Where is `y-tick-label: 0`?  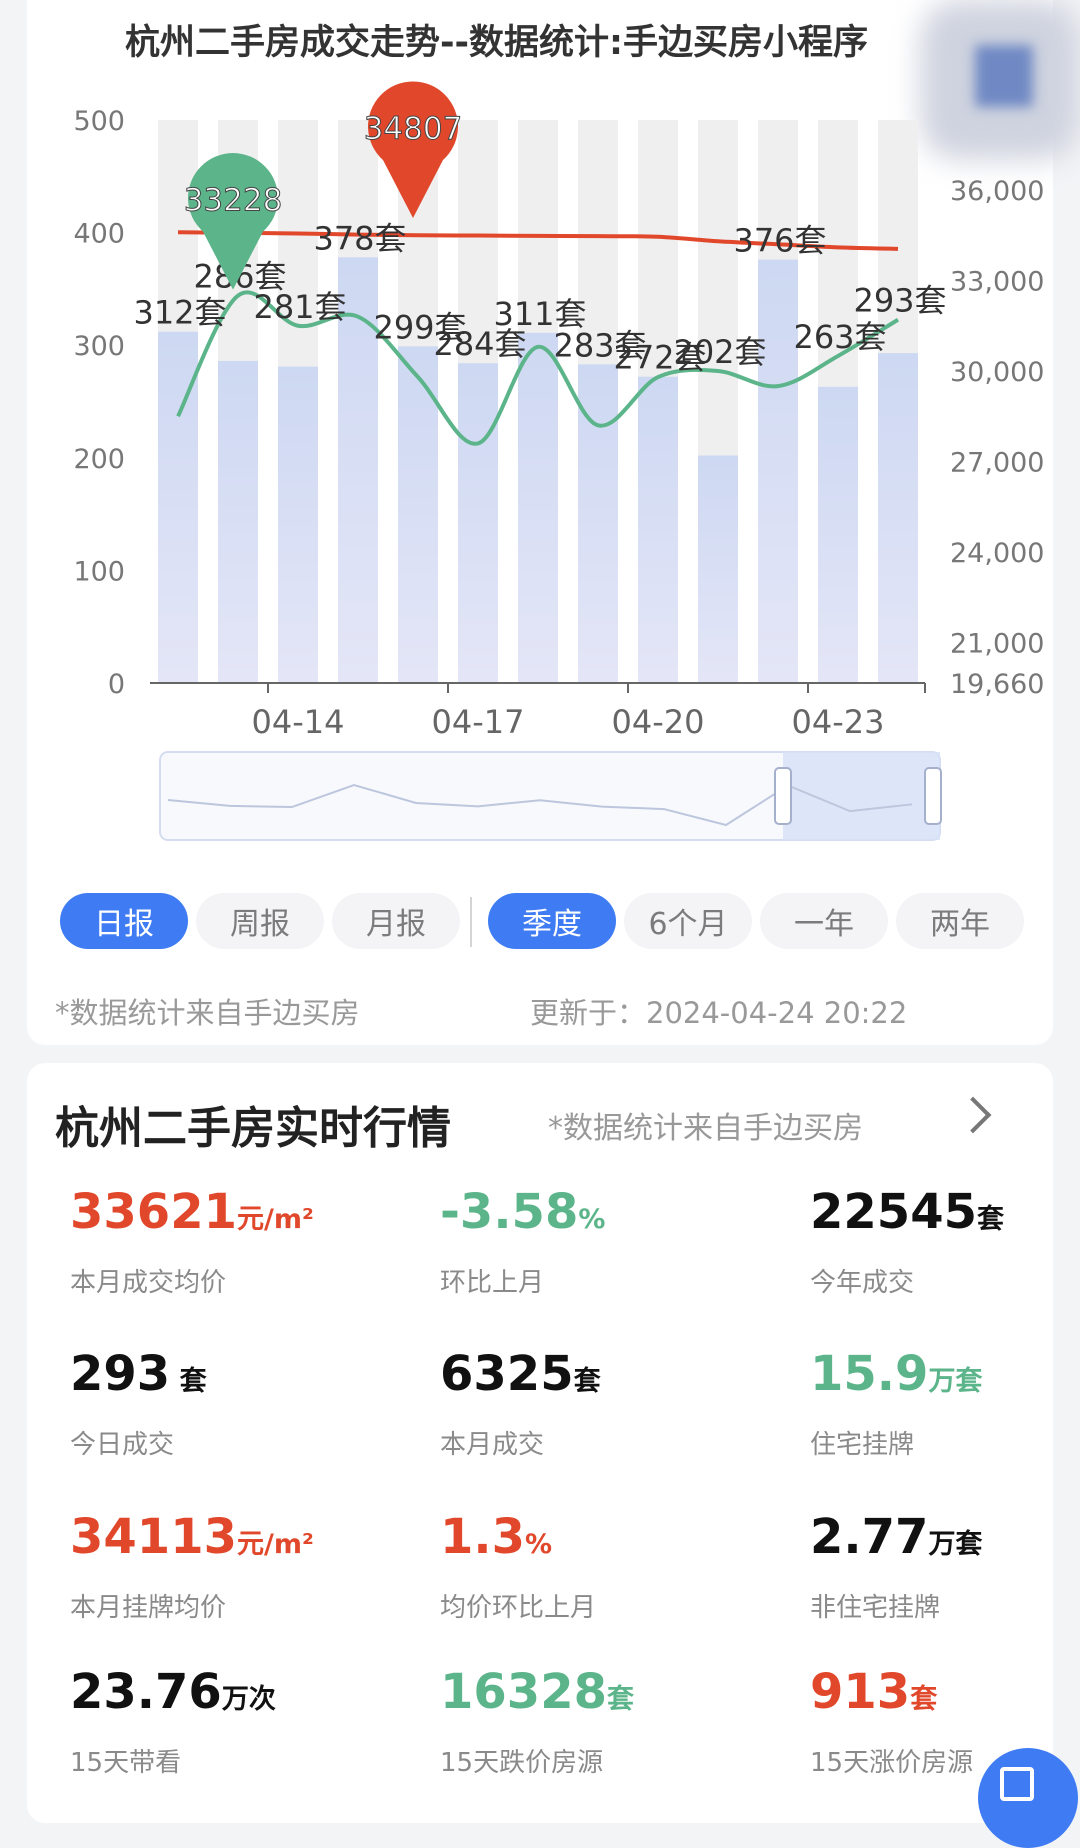
y-tick-label: 0 is located at coordinates (116, 684).